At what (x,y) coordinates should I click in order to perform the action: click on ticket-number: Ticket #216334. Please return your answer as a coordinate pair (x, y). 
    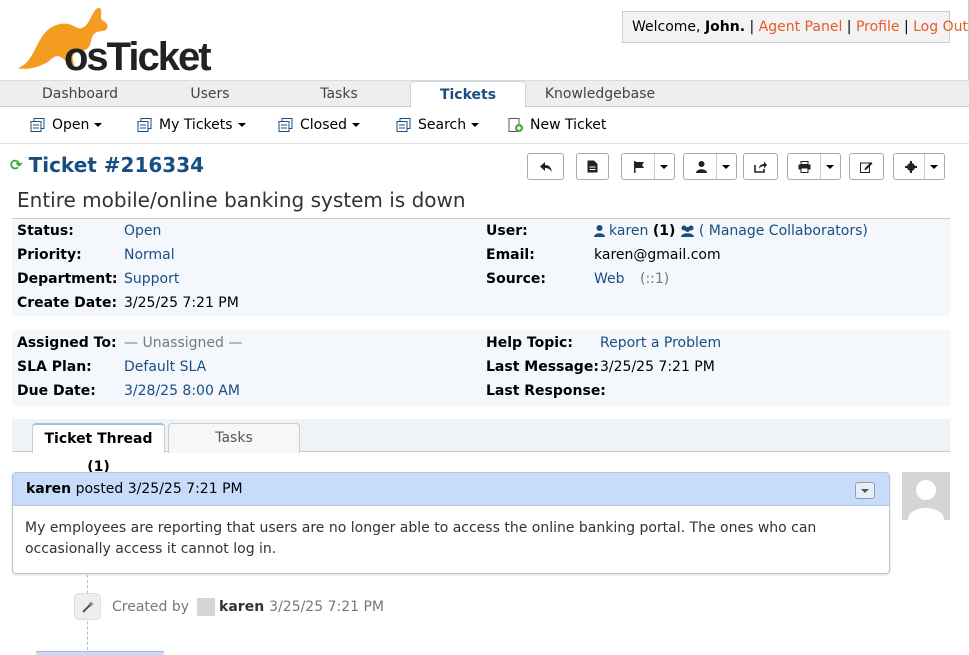
    Looking at the image, I should click on (116, 165).